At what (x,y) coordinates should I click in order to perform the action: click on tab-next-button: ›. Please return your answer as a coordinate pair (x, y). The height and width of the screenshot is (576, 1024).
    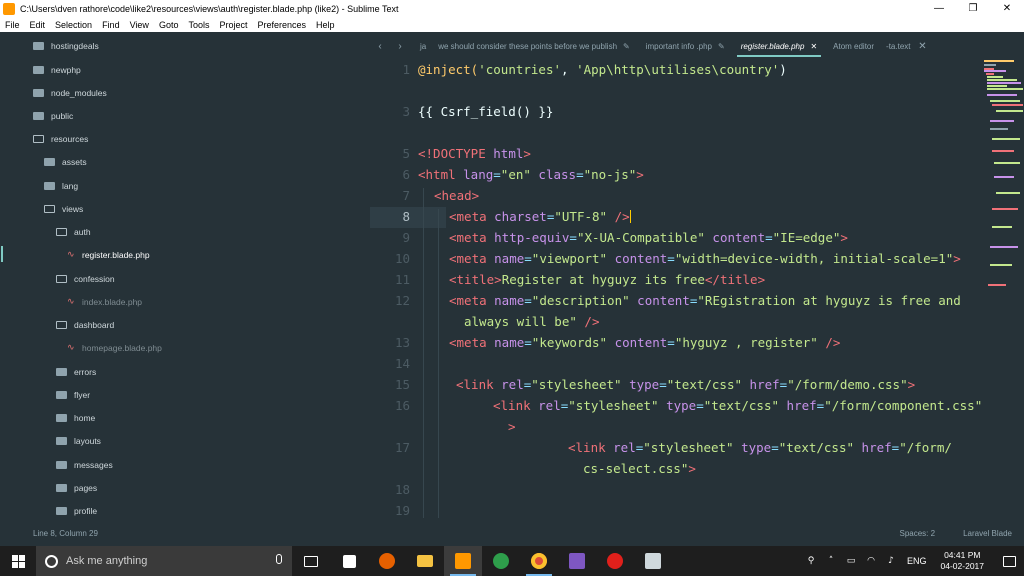
    Looking at the image, I should click on (400, 46).